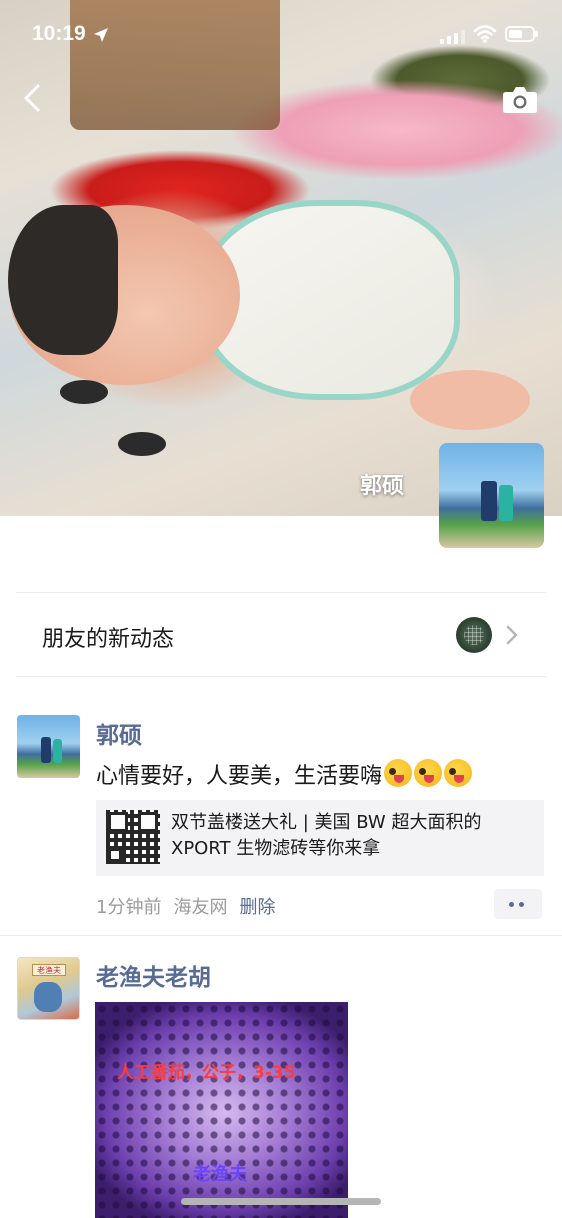 The height and width of the screenshot is (1218, 562). Describe the element at coordinates (326, 835) in the screenshot. I see `link-card-title: 双节盖楼送大礼 | 美国 BW 超大面积的 XPORT 生物滤砖等你来拿` at that location.